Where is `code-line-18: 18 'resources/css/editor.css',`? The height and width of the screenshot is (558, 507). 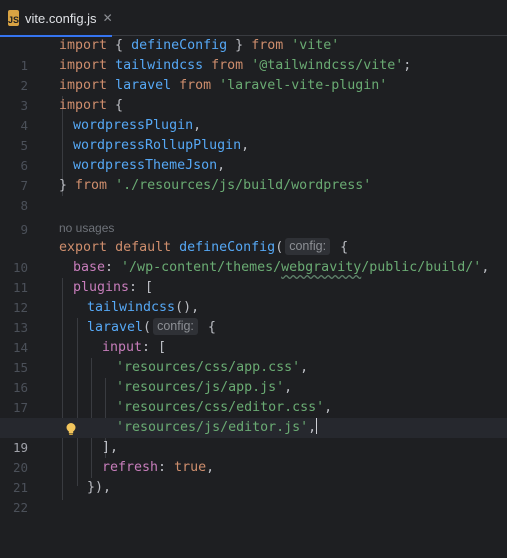
code-line-18: 18 'resources/css/editor.css', is located at coordinates (253, 416).